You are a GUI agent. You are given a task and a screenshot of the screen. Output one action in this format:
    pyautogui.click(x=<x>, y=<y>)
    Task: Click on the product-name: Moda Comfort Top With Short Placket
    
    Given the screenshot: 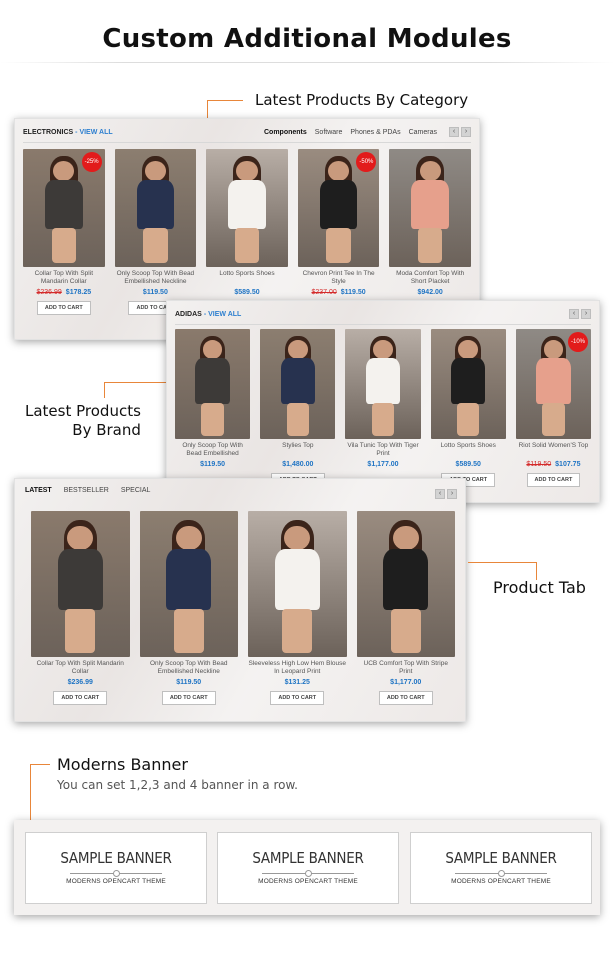 What is the action you would take?
    pyautogui.click(x=430, y=278)
    